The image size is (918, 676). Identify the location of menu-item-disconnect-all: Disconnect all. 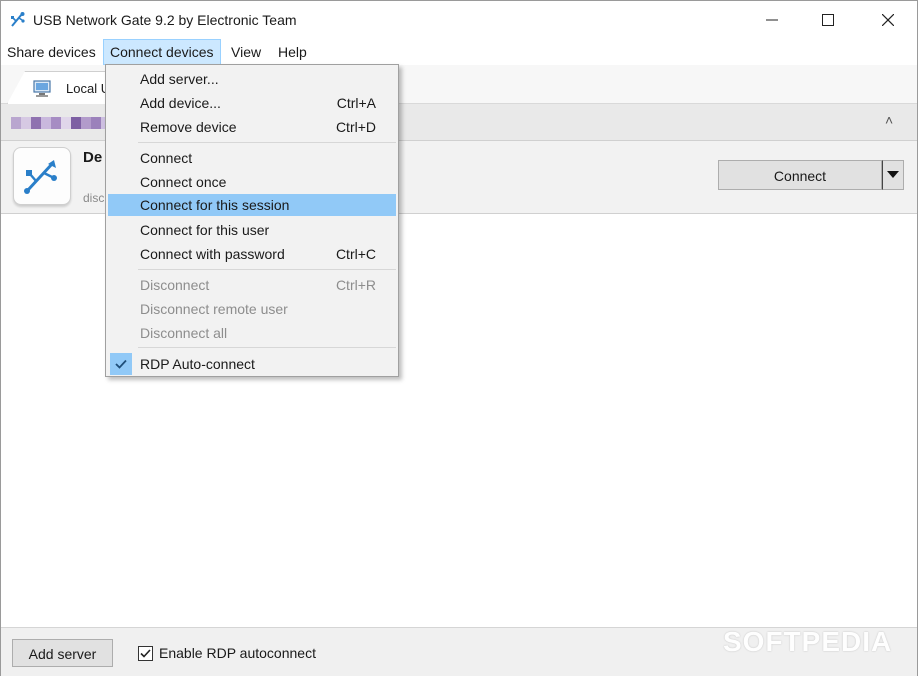
(252, 333).